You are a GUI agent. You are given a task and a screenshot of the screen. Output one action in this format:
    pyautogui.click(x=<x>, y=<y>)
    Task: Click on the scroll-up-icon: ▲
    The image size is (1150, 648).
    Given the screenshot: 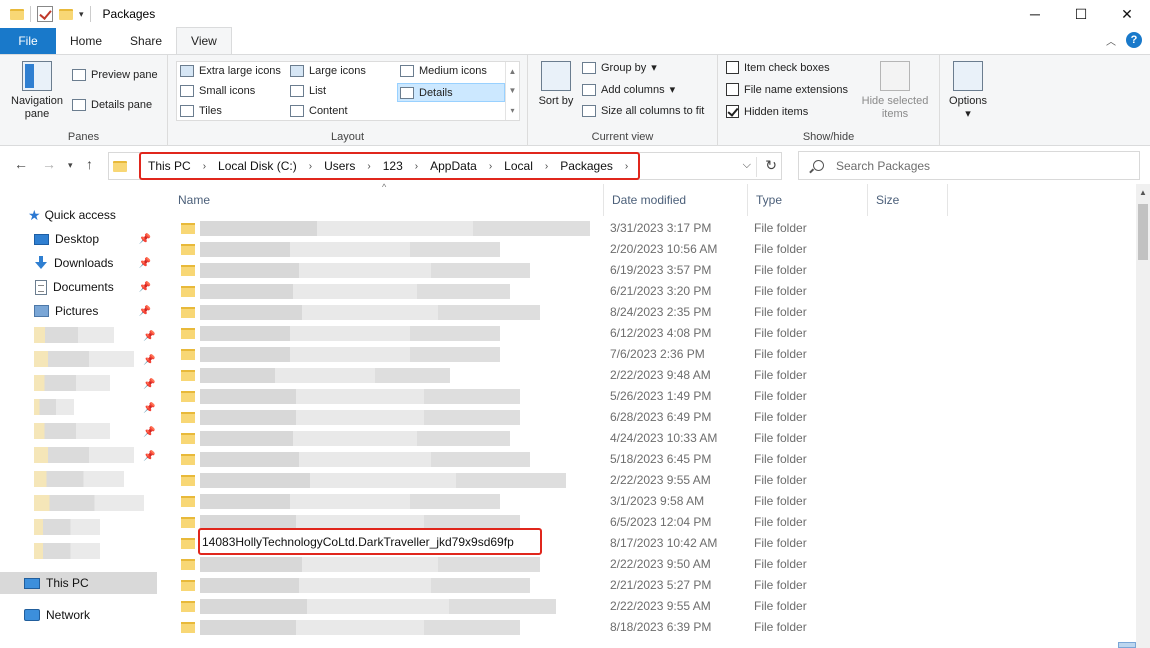 What is the action you would take?
    pyautogui.click(x=1143, y=192)
    